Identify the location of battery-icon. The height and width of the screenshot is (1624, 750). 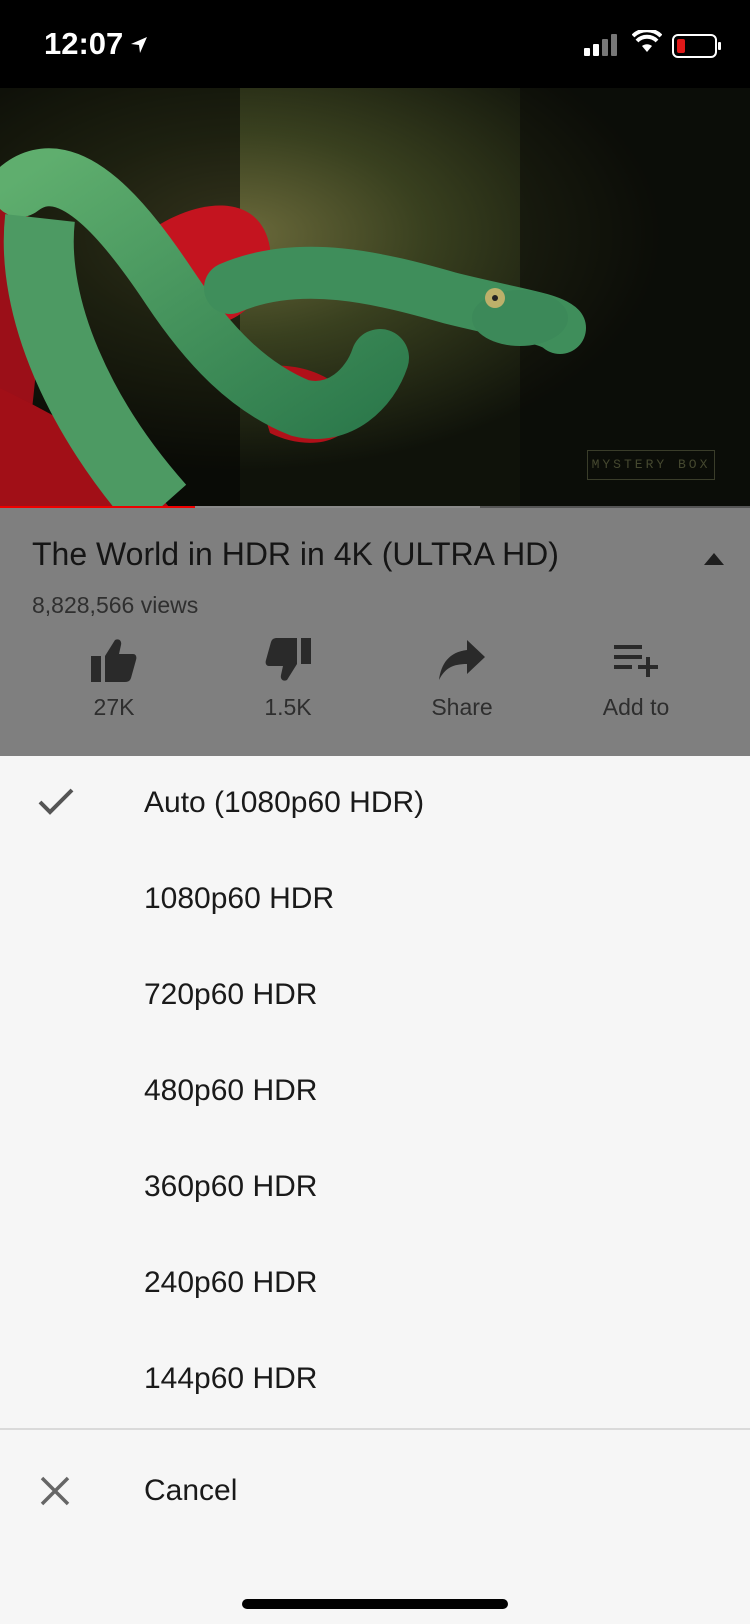
(697, 48).